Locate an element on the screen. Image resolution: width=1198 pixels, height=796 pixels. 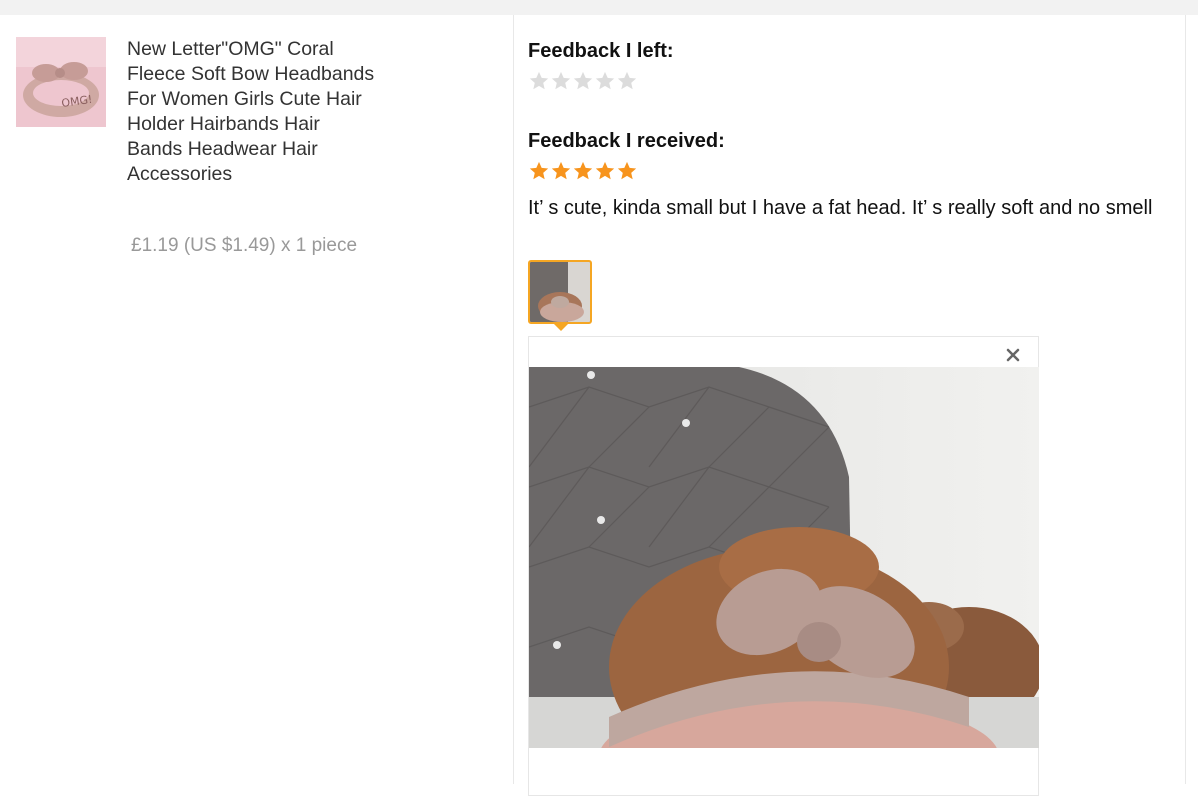
feedback-left-heading: Feedback I left: is located at coordinates (601, 51).